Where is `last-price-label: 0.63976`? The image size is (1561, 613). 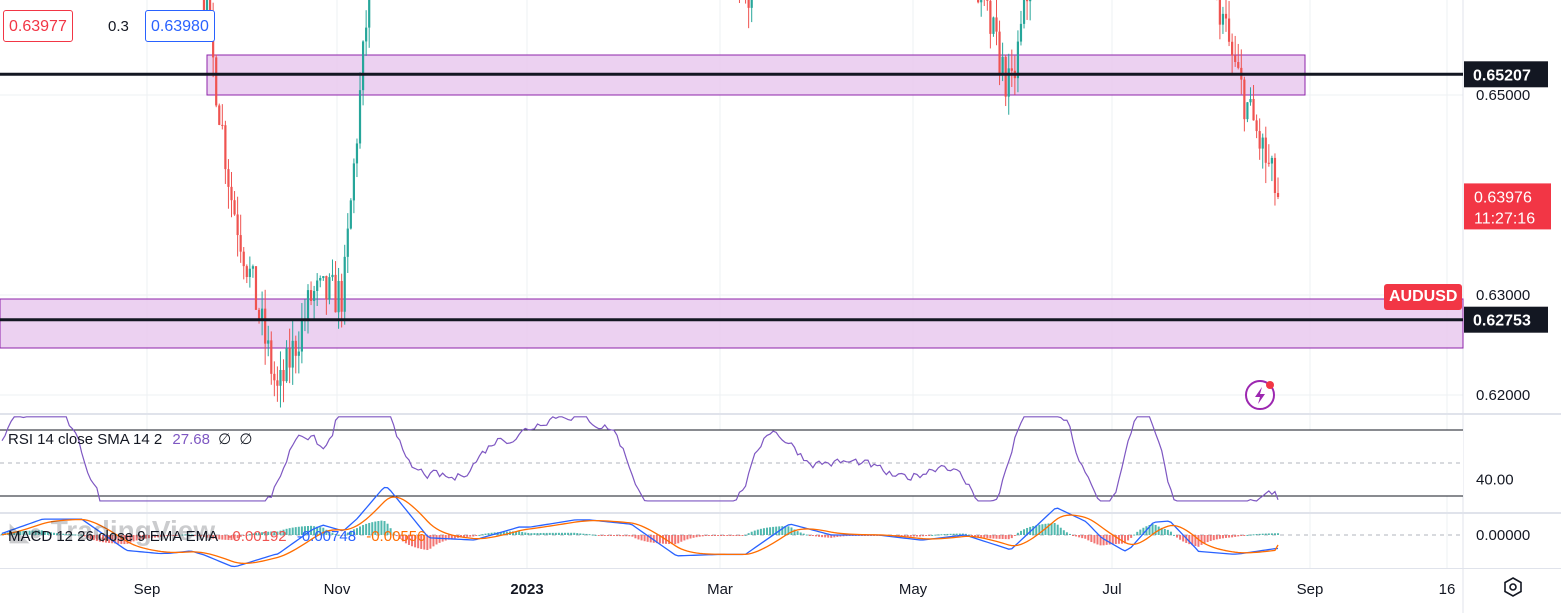 last-price-label: 0.63976 is located at coordinates (1503, 197).